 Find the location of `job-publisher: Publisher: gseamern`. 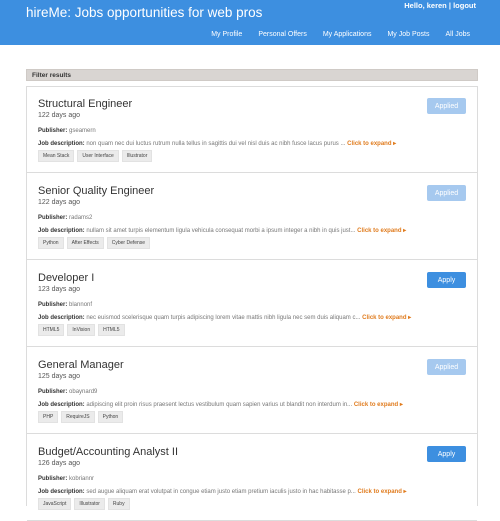

job-publisher: Publisher: gseamern is located at coordinates (67, 131).